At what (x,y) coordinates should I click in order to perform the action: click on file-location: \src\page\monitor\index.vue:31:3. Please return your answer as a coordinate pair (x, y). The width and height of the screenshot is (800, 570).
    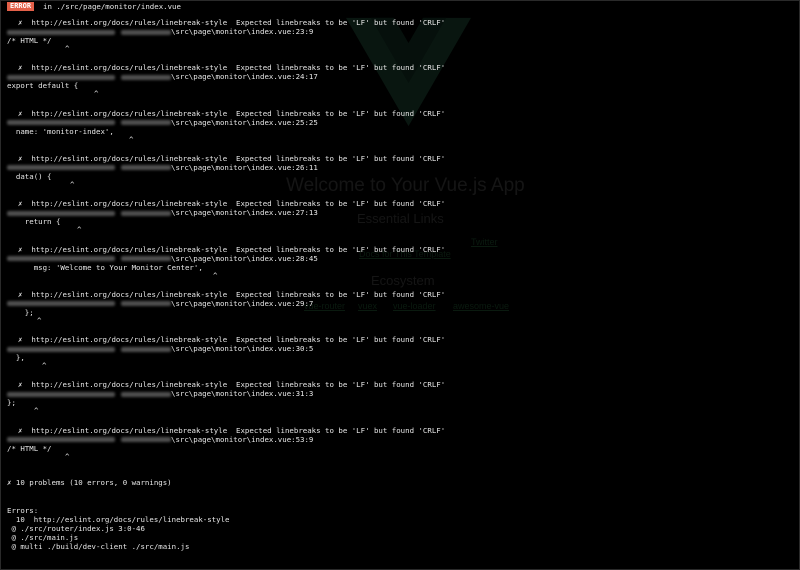
    Looking at the image, I should click on (242, 394).